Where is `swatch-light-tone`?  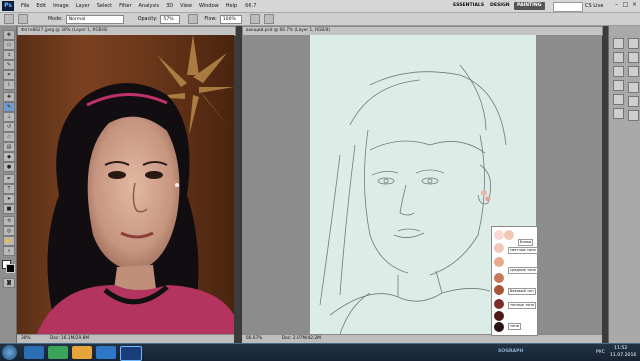
swatch-light-tone is located at coordinates (499, 248).